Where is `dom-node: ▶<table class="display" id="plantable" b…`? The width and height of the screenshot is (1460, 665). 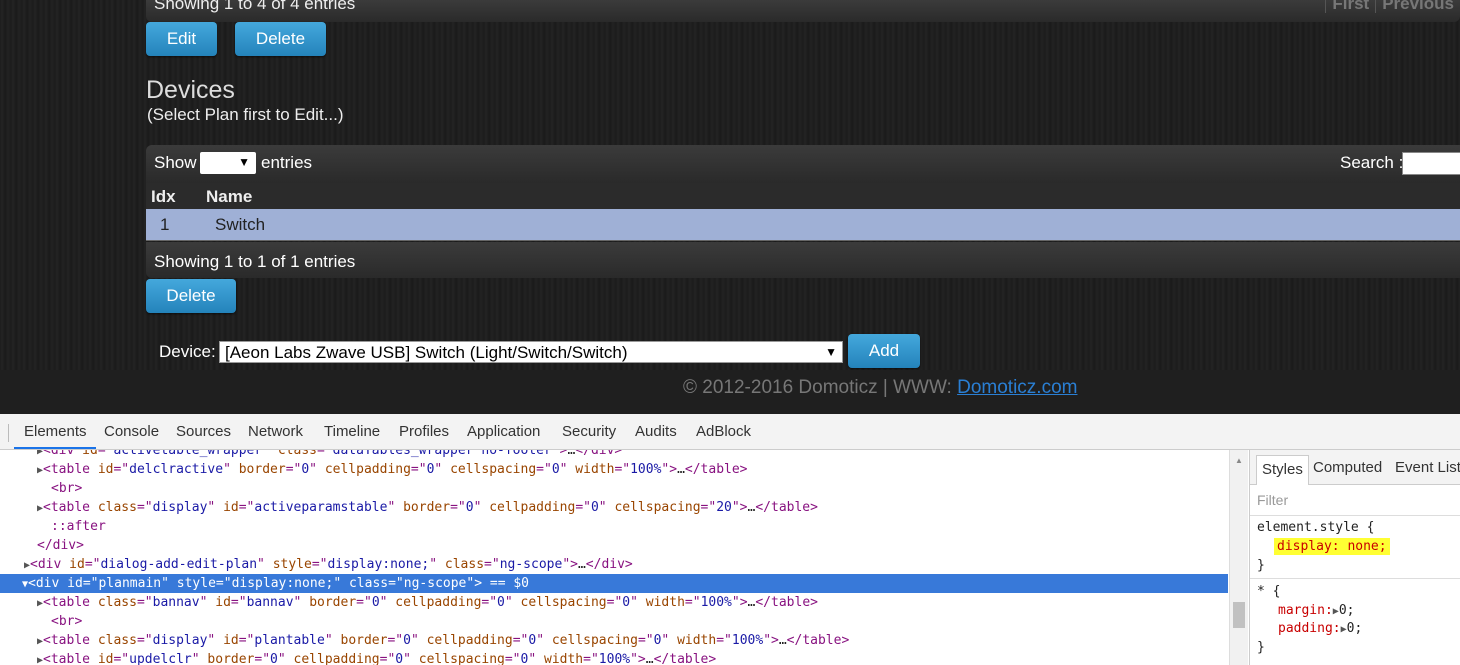
dom-node: ▶<table class="display" id="plantable" b… is located at coordinates (632, 640).